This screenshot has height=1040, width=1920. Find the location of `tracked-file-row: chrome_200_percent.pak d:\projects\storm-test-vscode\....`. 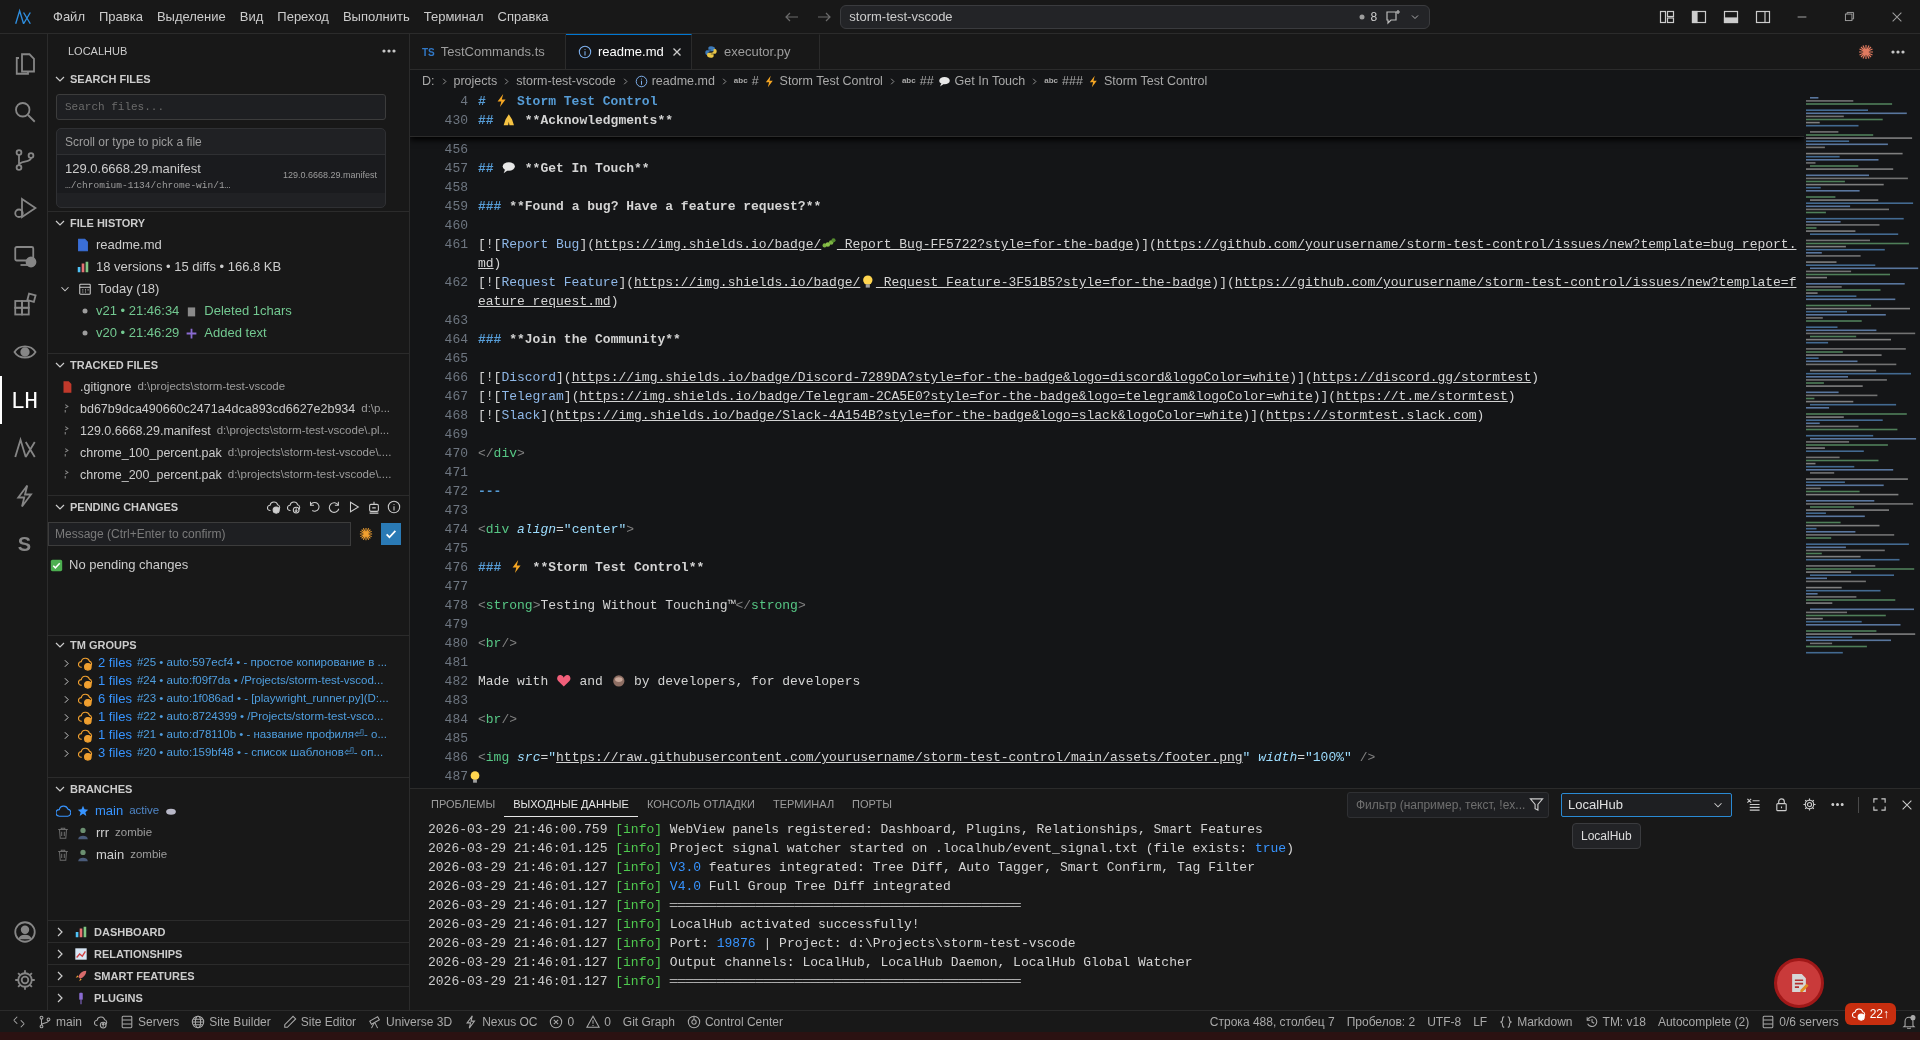

tracked-file-row: chrome_200_percent.pak d:\projects\storm-test-vscode\.... is located at coordinates (228, 475).